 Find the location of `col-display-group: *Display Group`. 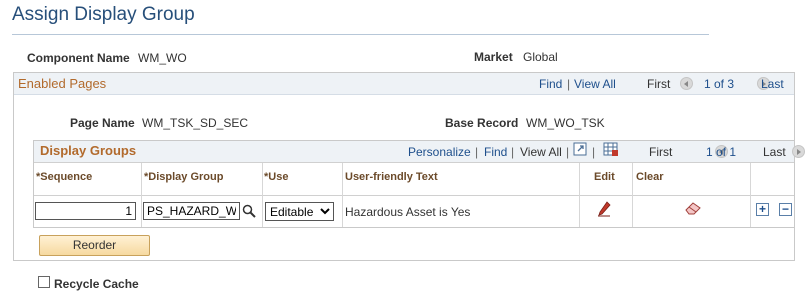

col-display-group: *Display Group is located at coordinates (183, 177).